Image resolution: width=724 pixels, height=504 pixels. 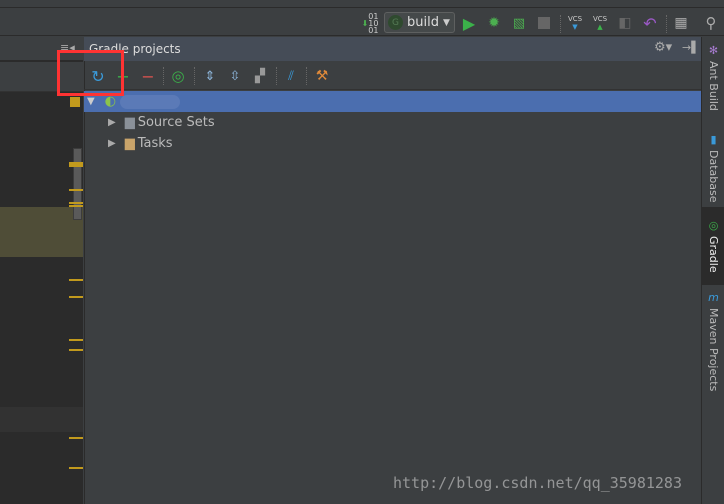 I want to click on maven-icon: m, so click(x=713, y=297).